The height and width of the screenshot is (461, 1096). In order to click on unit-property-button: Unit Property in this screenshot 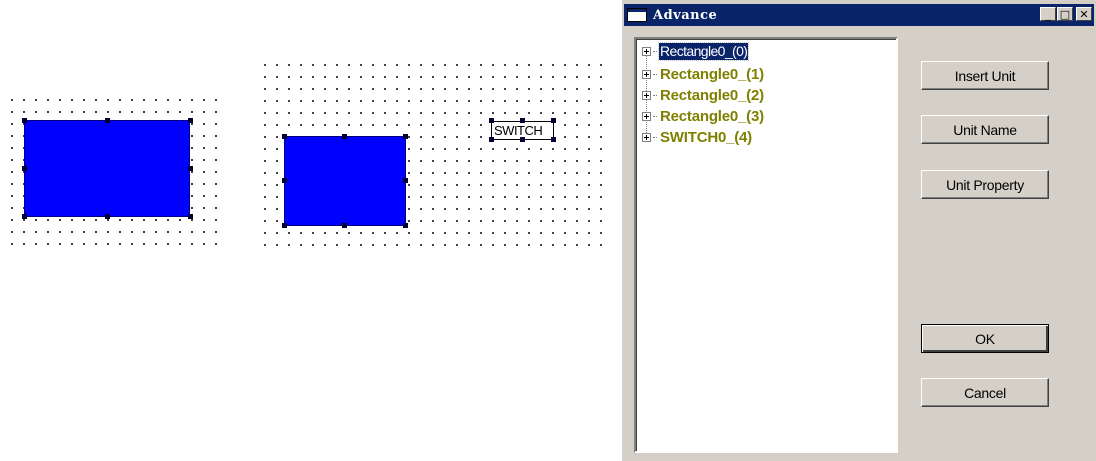, I will do `click(985, 184)`.